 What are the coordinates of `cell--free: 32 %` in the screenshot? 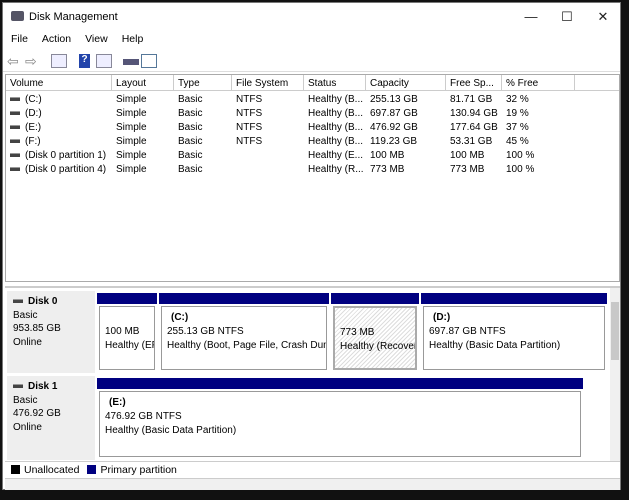 It's located at (517, 99).